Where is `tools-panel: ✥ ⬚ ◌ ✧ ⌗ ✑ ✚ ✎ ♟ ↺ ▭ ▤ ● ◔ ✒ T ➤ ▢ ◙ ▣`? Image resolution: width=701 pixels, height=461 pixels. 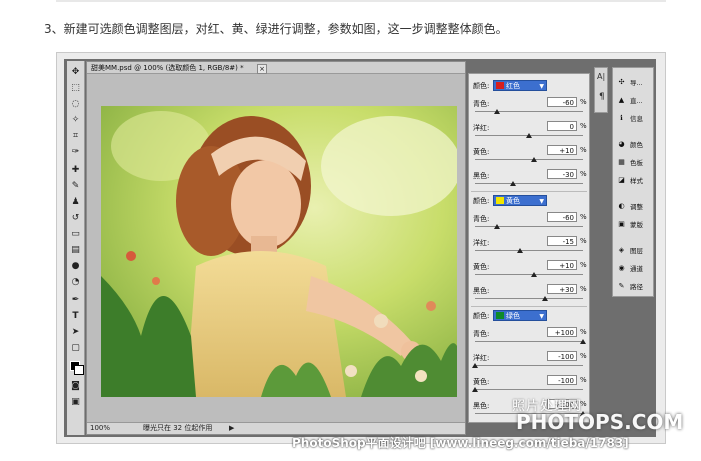
tools-panel: ✥ ⬚ ◌ ✧ ⌗ ✑ ✚ ✎ ♟ ↺ ▭ ▤ ● ◔ ✒ T ➤ ▢ ◙ ▣ is located at coordinates (76, 248).